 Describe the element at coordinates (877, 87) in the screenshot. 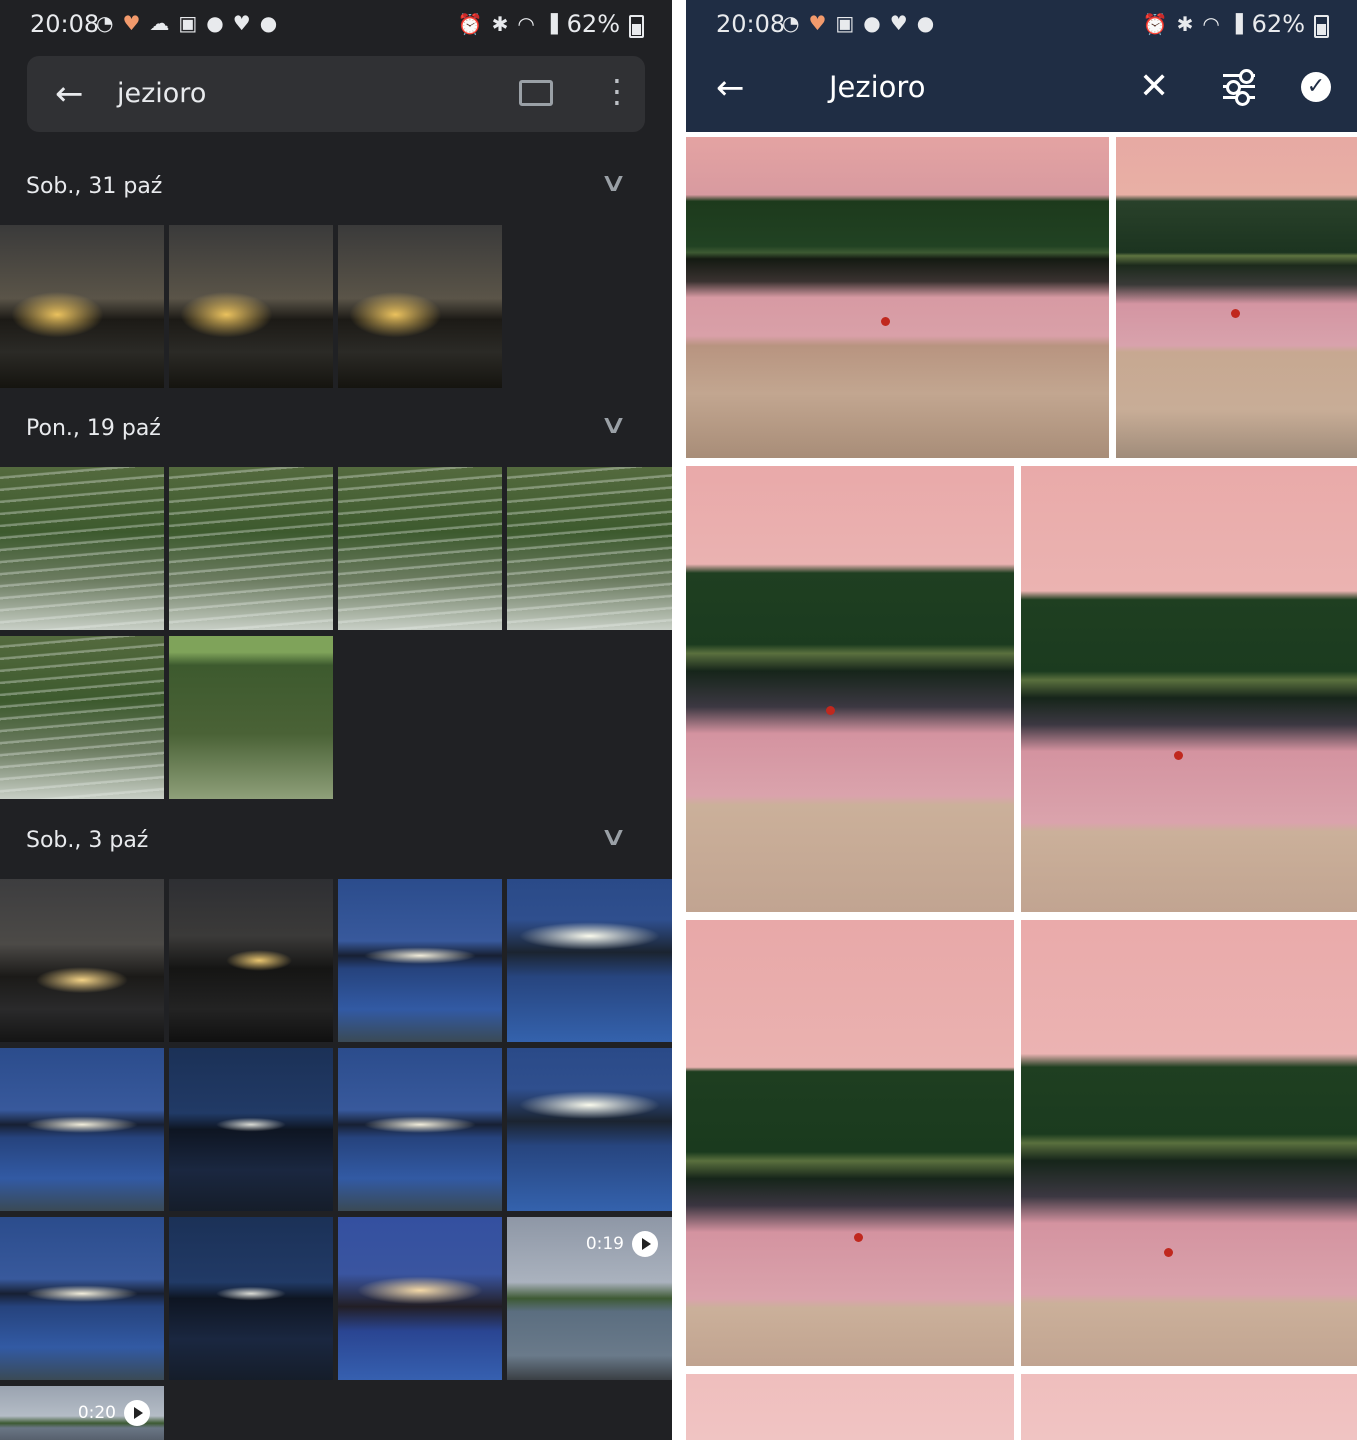

I see `search-title: Jezioro` at that location.